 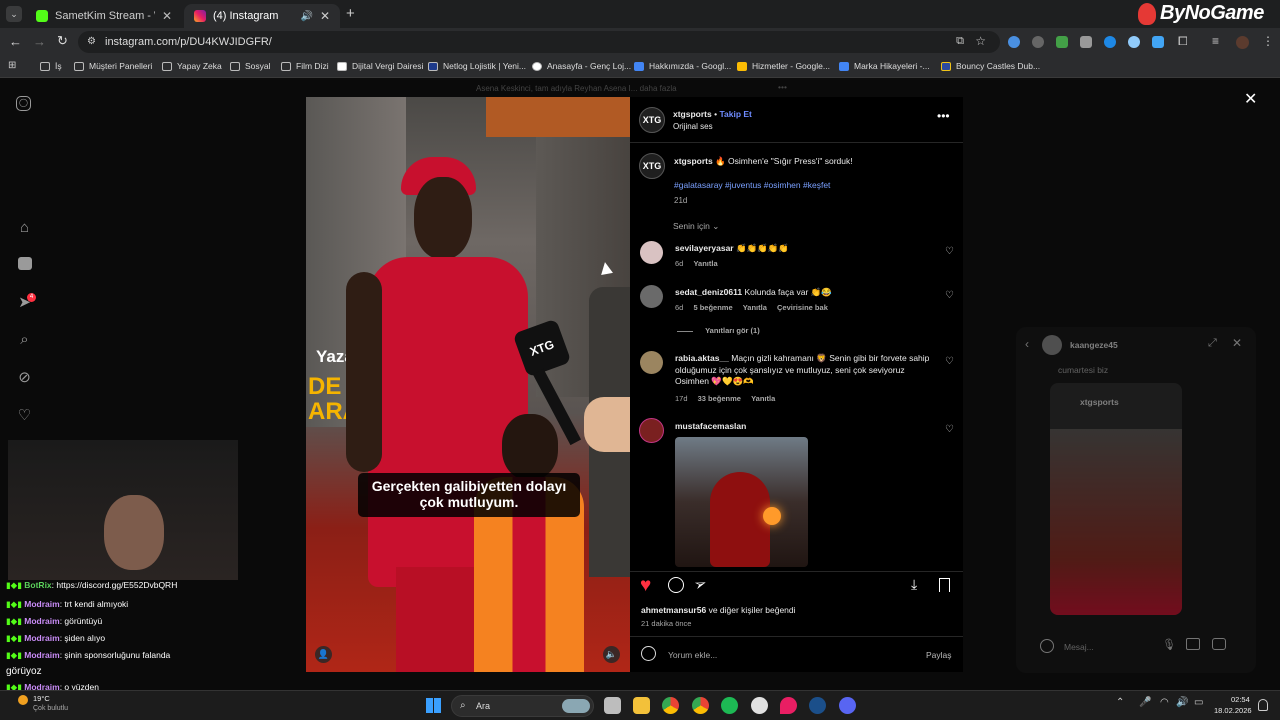 I want to click on audio-label: Orijinal ses, so click(x=693, y=126).